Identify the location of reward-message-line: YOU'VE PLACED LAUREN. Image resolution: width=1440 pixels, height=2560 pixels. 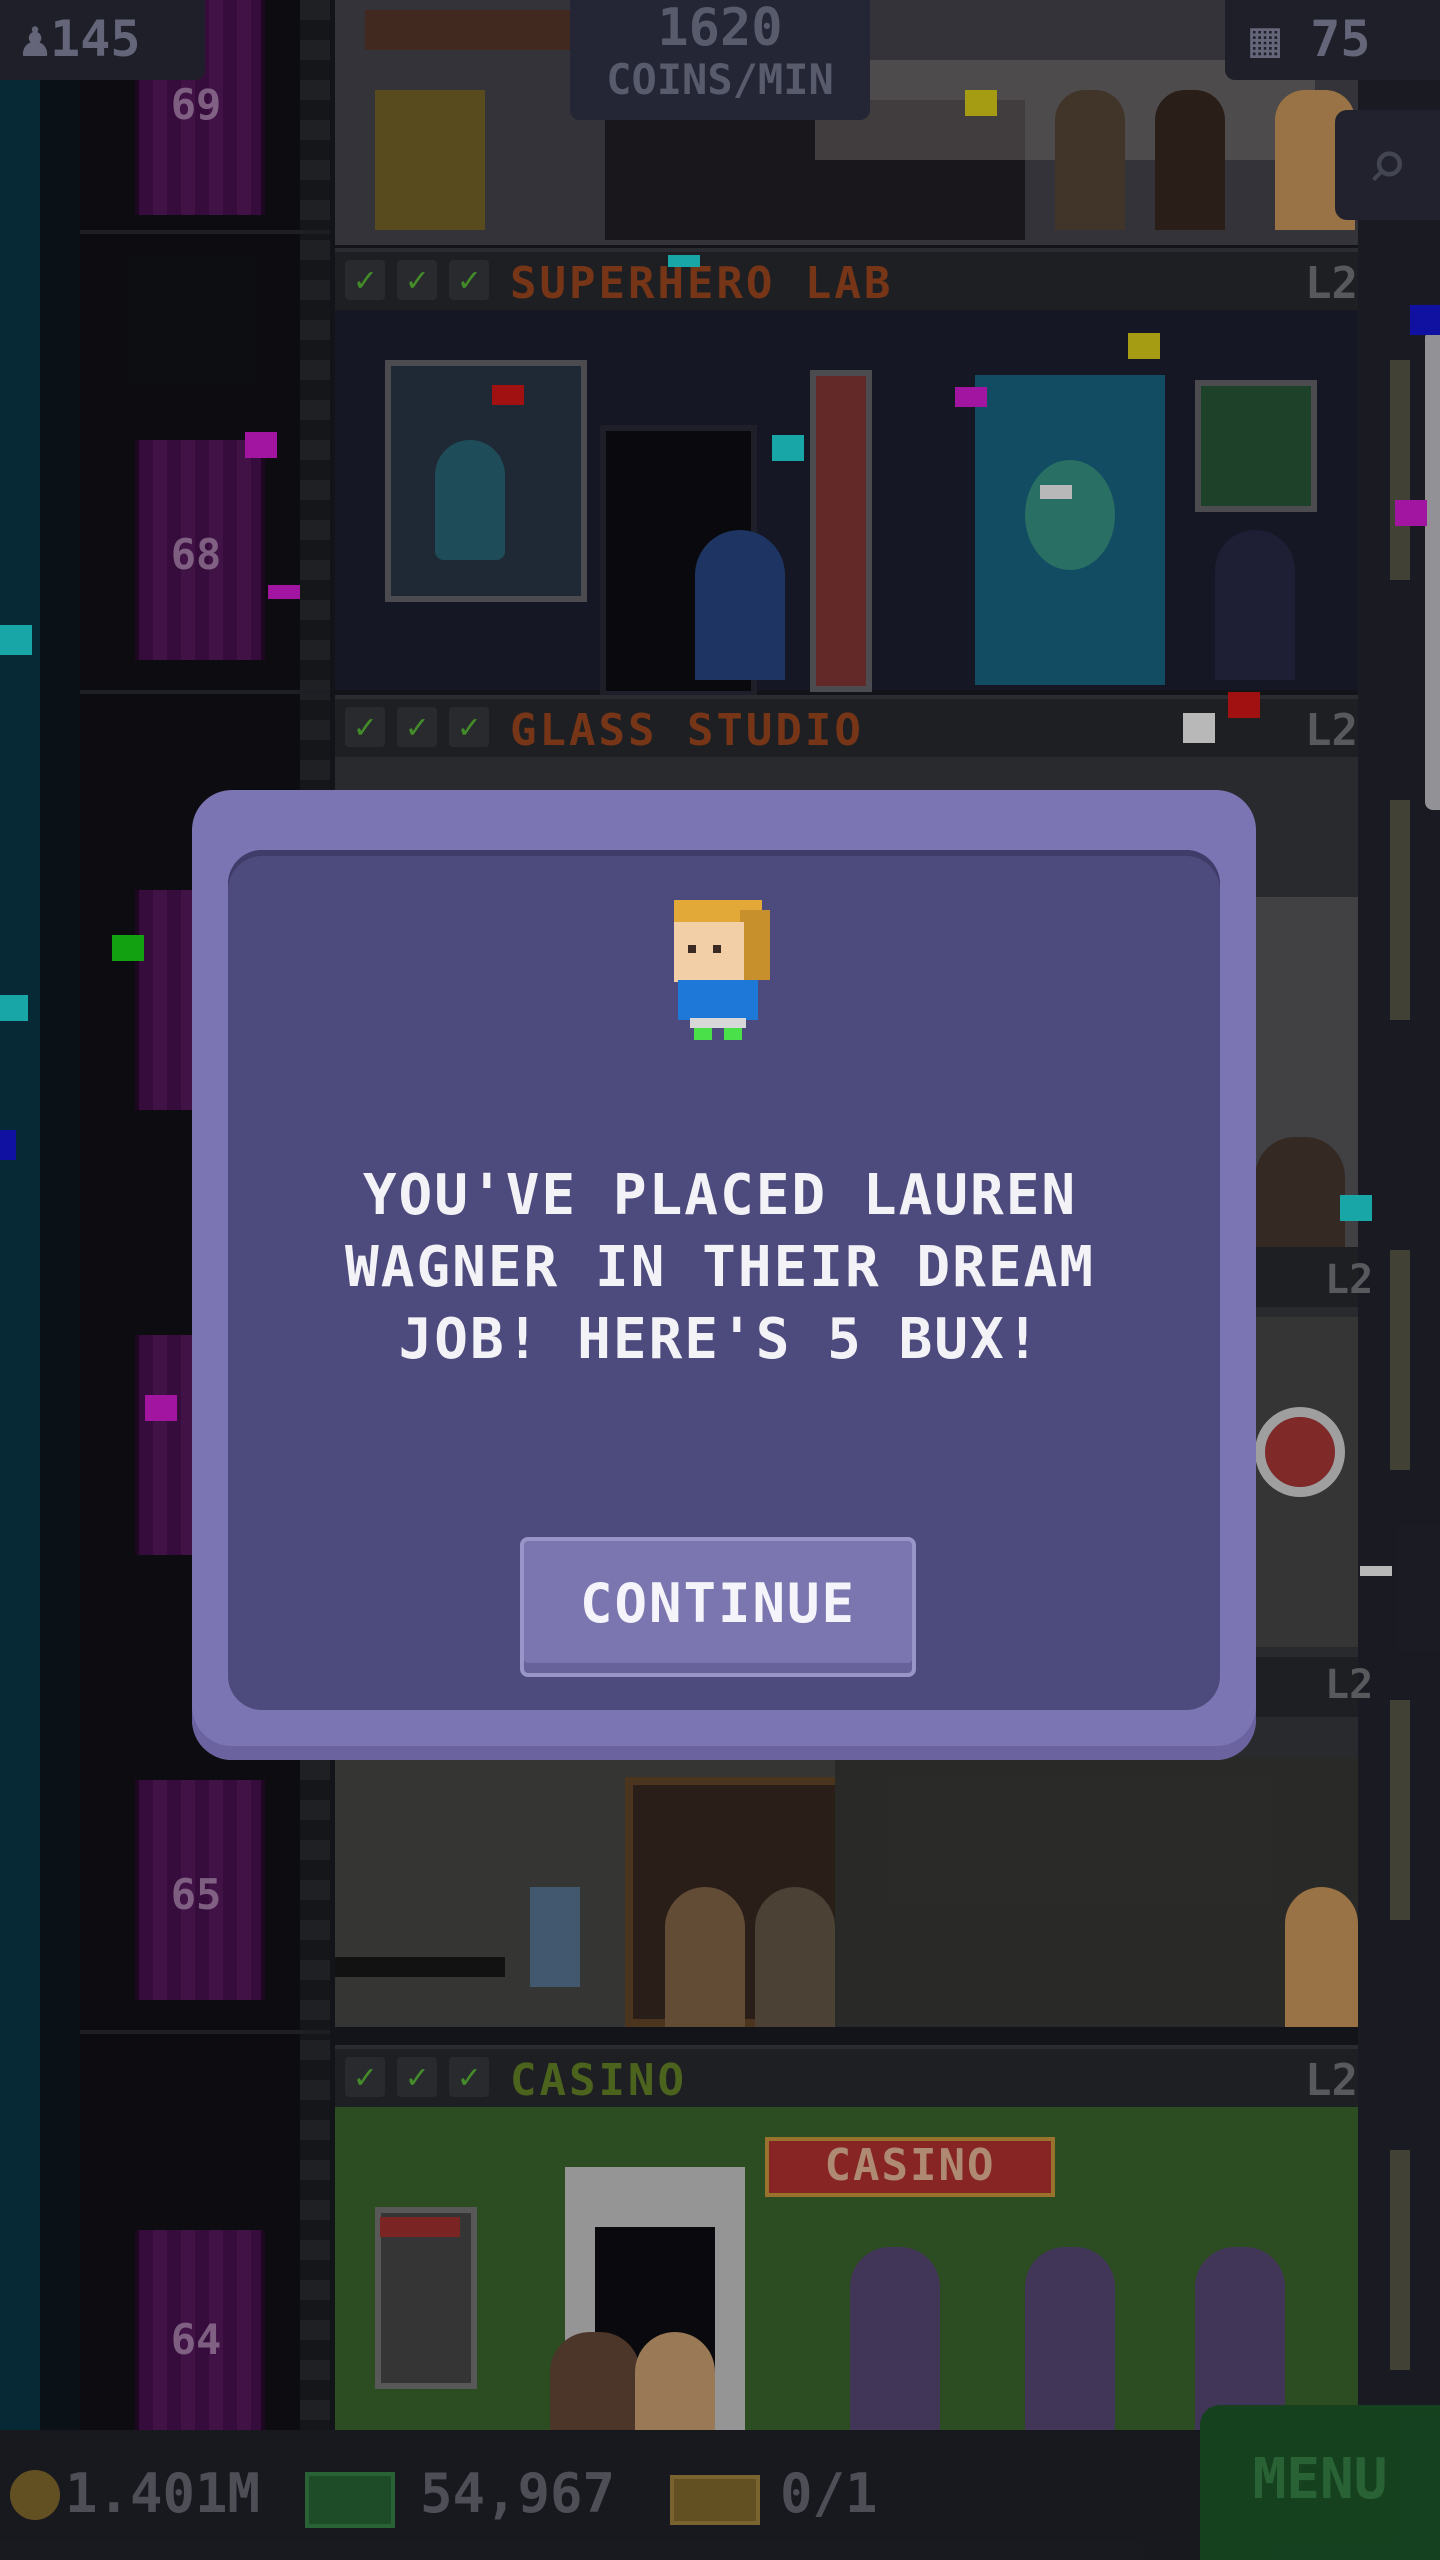
(720, 1195).